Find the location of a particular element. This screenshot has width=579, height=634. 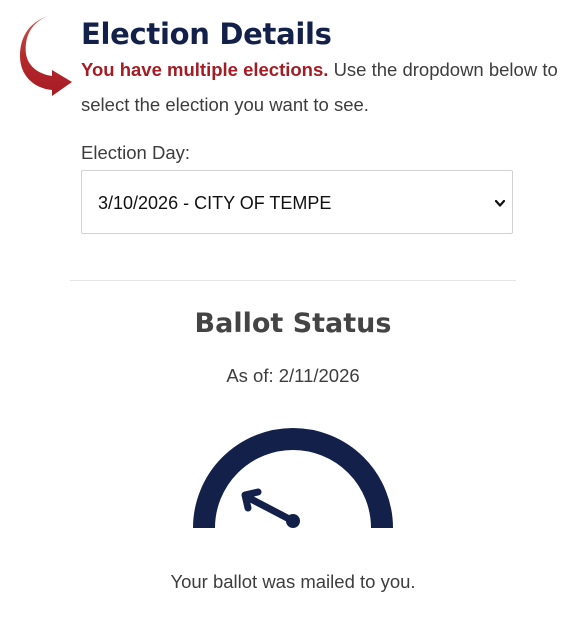

election-select-value: 3/10/2026 - CITY OF TEMPE is located at coordinates (215, 203).